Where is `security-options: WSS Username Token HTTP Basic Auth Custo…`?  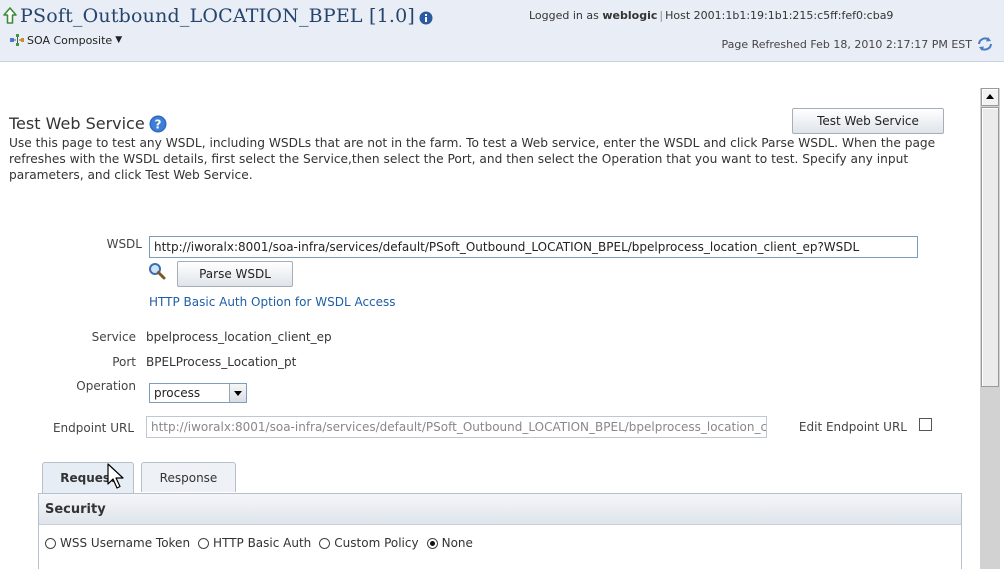 security-options: WSS Username Token HTTP Basic Auth Custo… is located at coordinates (263, 543).